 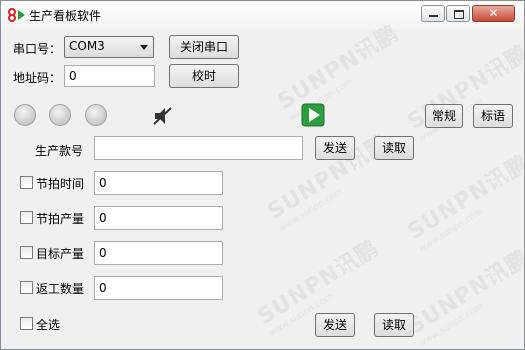 I want to click on close-port-button: 关闭串口, so click(x=204, y=47).